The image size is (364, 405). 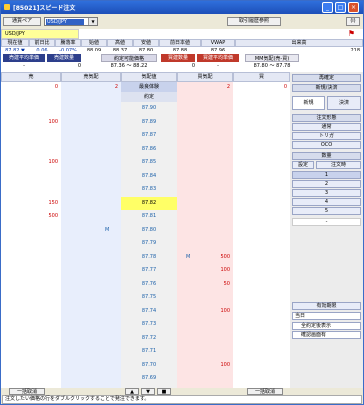 I want to click on ladder-row: 87.78 500 M, so click(x=145, y=258).